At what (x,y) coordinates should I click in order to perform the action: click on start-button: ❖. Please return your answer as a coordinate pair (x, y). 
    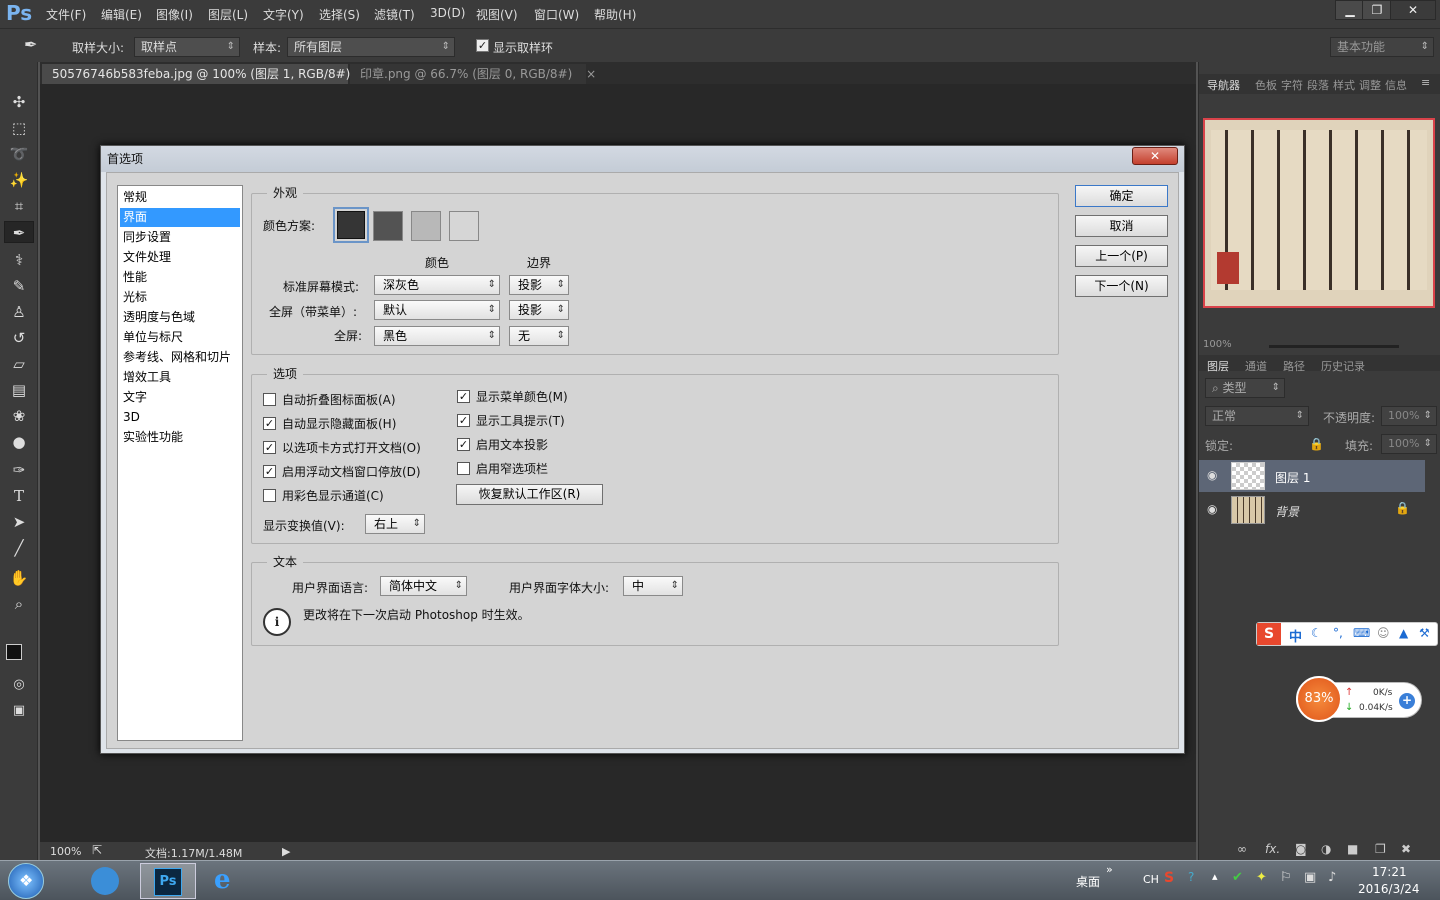
    Looking at the image, I should click on (26, 881).